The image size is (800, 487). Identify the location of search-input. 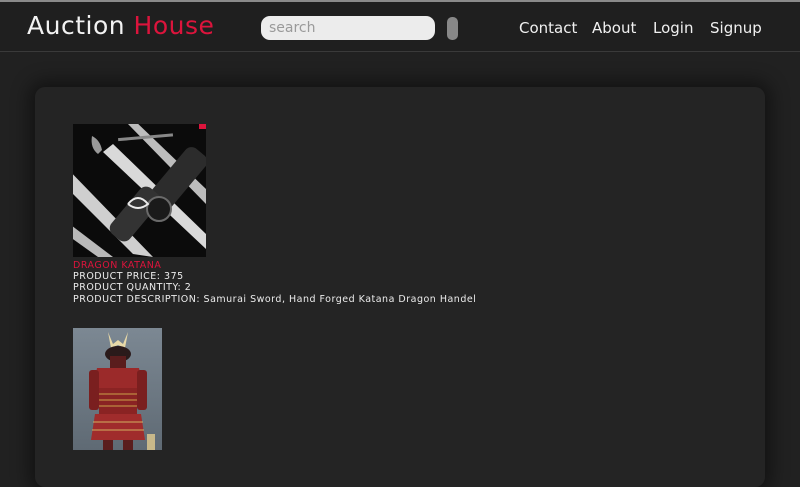
(348, 28).